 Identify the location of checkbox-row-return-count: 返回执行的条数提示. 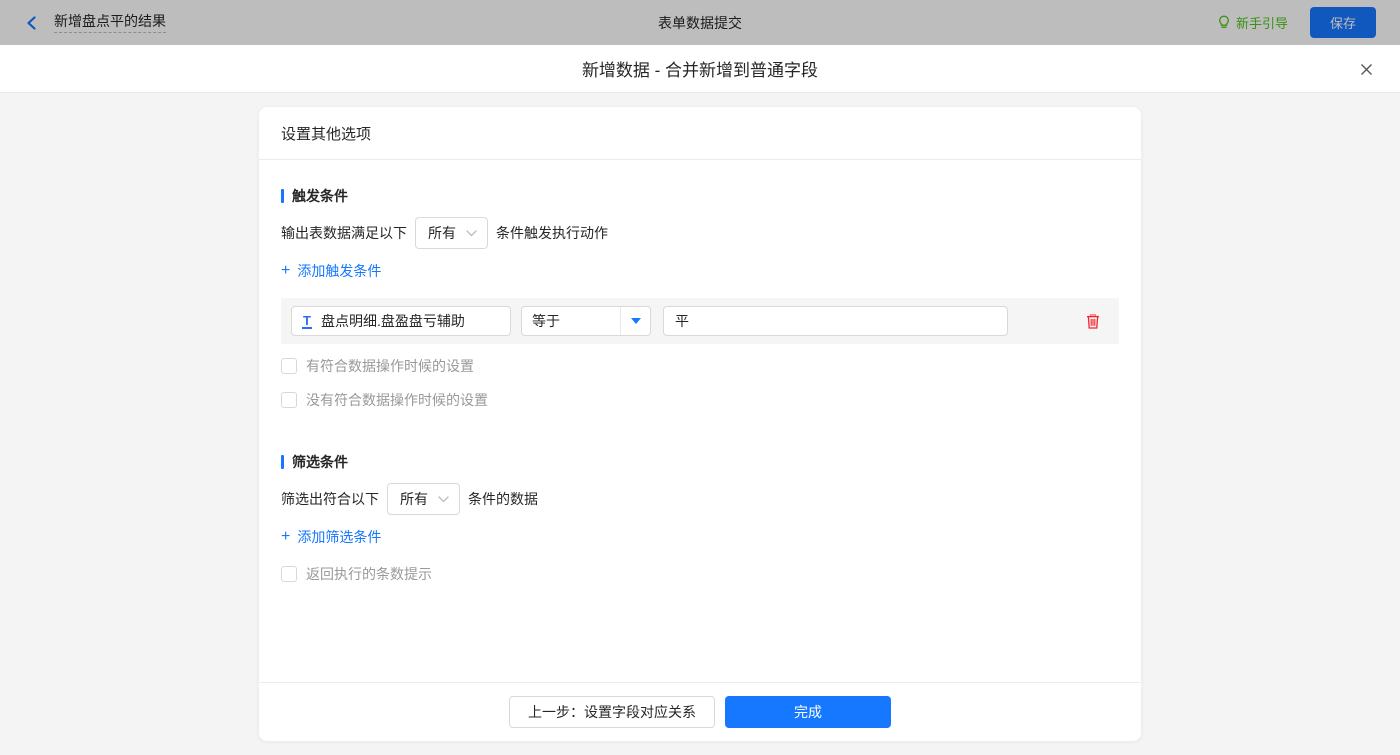
(700, 574).